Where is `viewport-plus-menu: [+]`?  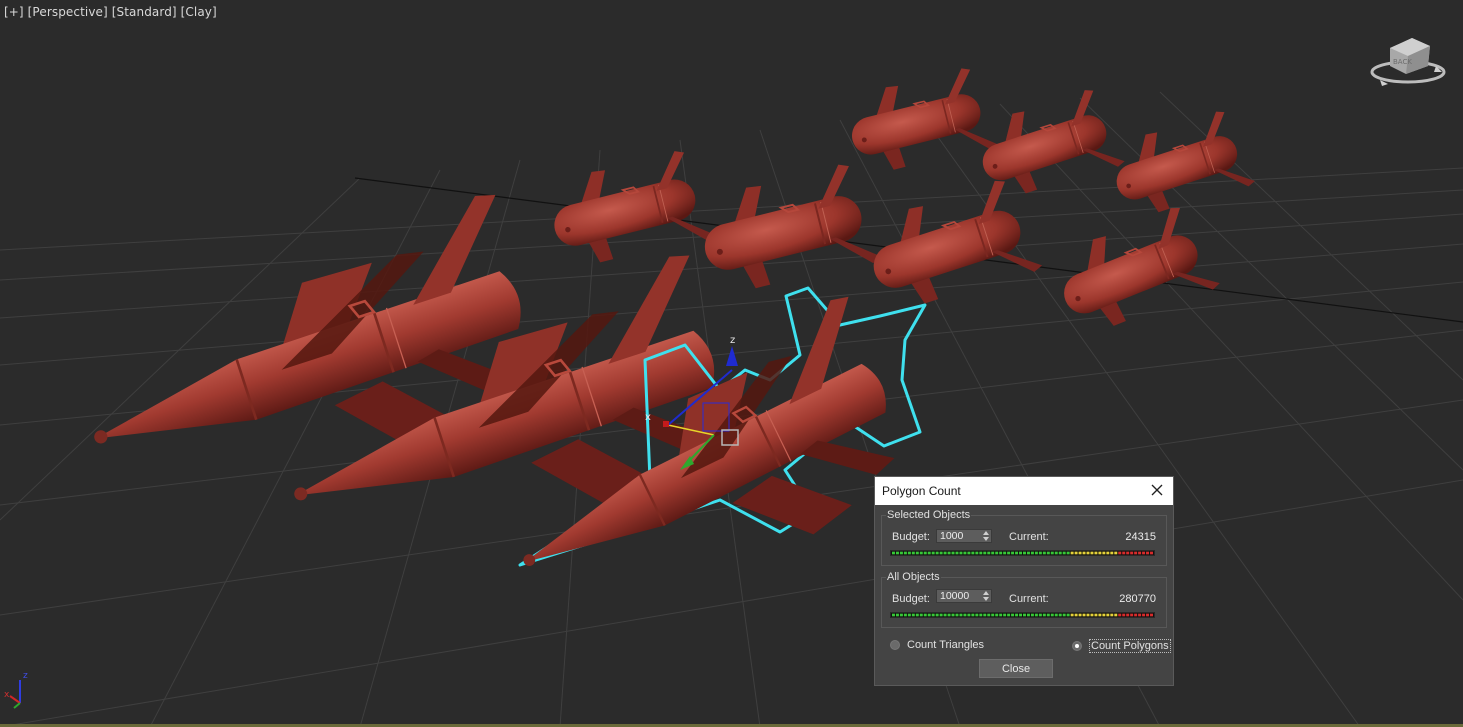 viewport-plus-menu: [+] is located at coordinates (14, 12).